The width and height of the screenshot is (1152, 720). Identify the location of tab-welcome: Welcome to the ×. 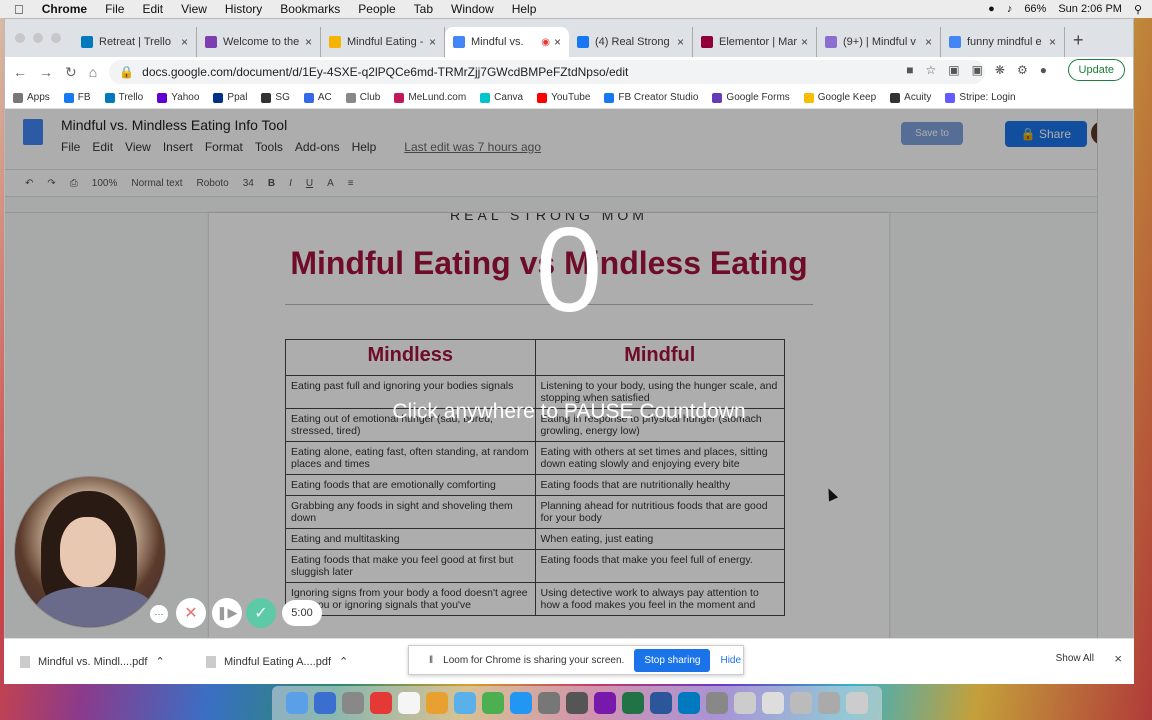
(259, 42).